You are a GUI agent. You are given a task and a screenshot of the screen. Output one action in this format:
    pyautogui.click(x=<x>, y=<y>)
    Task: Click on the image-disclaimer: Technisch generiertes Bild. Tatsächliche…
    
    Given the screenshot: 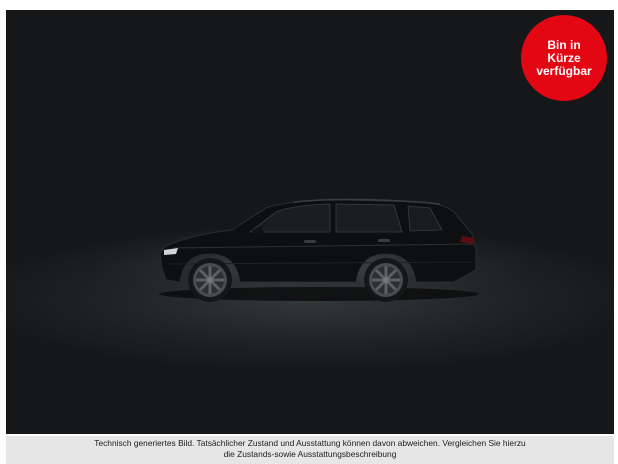 What is the action you would take?
    pyautogui.click(x=310, y=450)
    